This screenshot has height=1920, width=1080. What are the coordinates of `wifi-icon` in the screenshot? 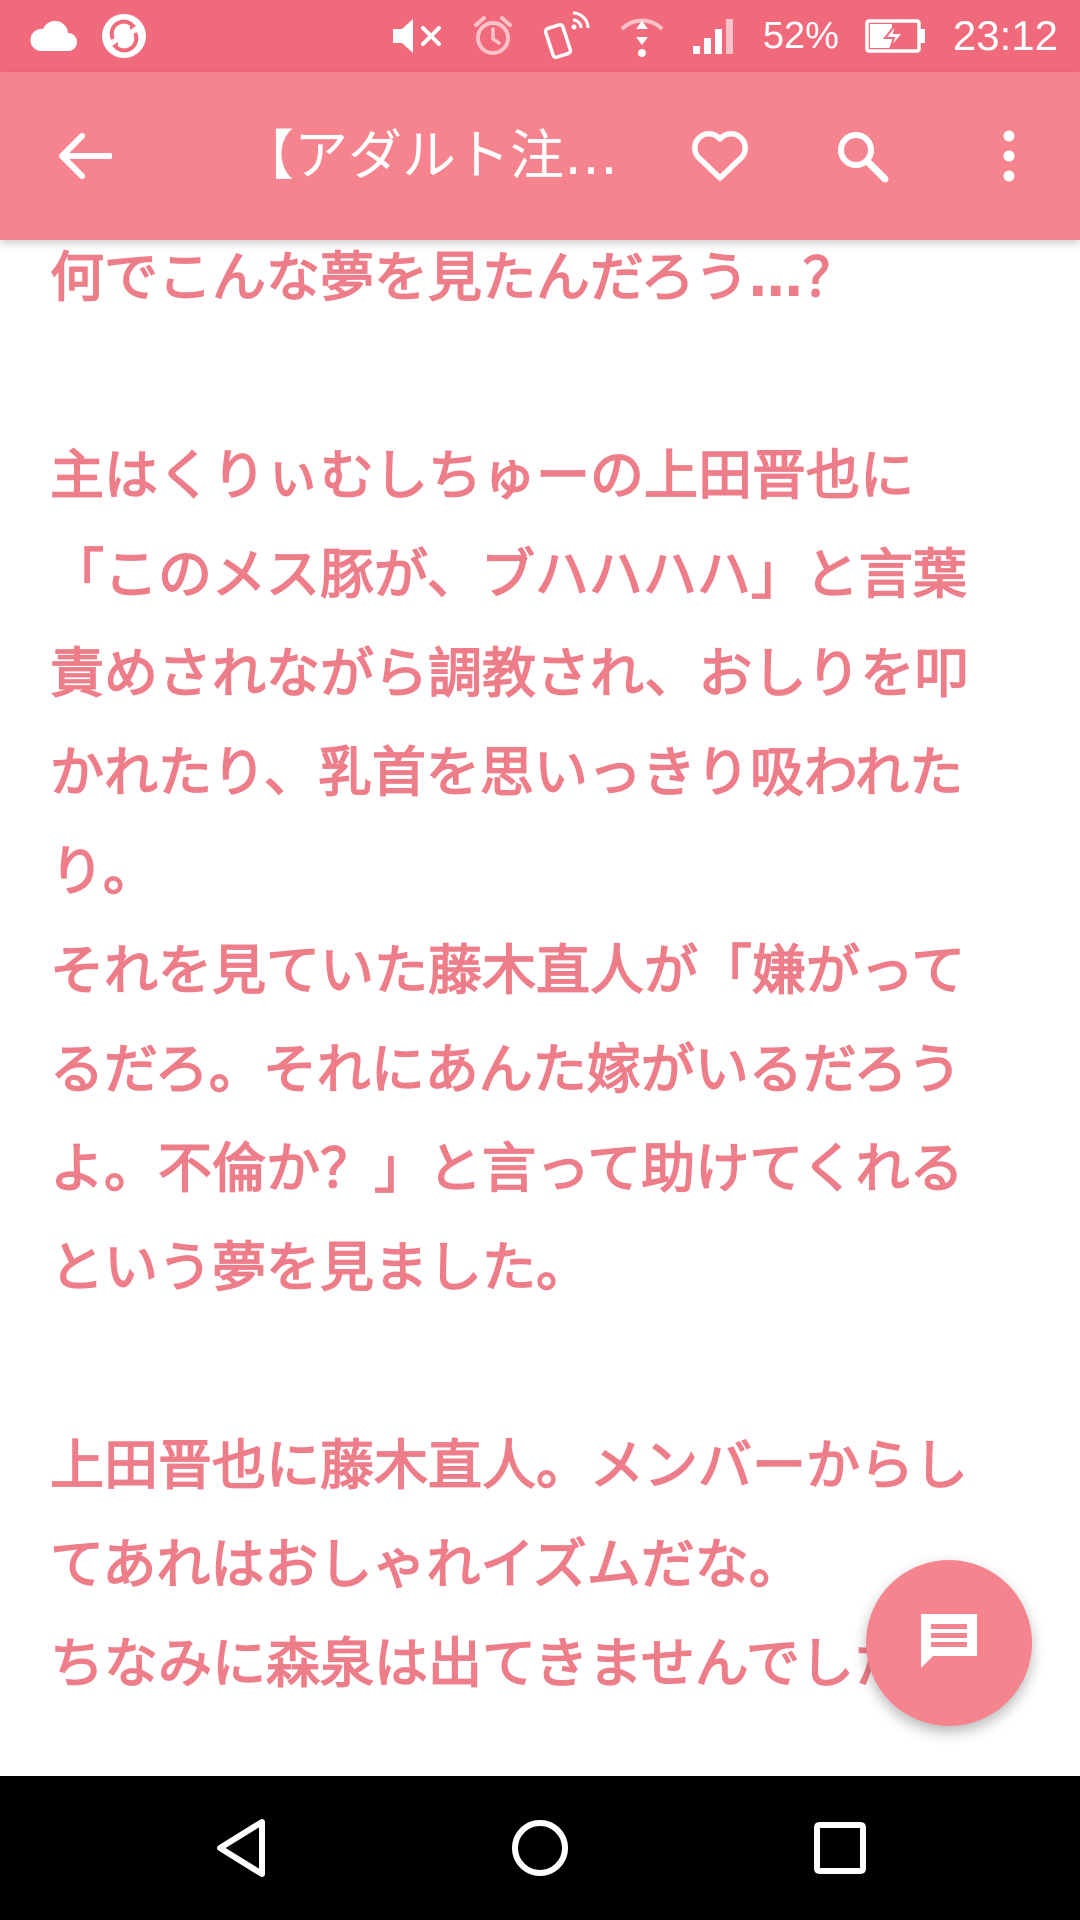 It's located at (642, 36).